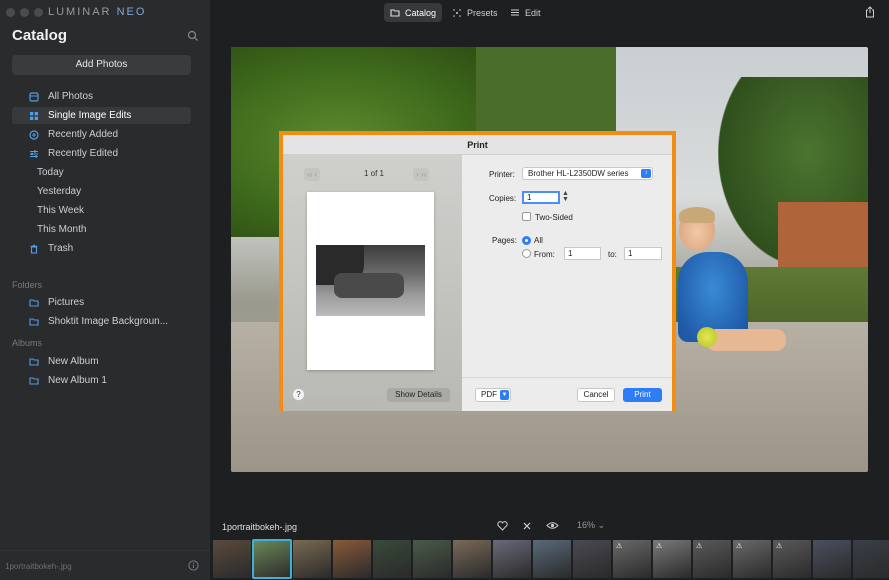  Describe the element at coordinates (101, 302) in the screenshot. I see `sidebar-folder-pictures: Pictures` at that location.